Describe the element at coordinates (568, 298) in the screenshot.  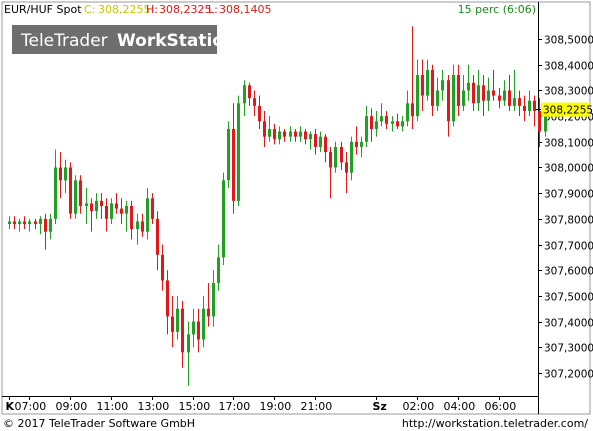
I see `y-tick-label: 307,5000` at that location.